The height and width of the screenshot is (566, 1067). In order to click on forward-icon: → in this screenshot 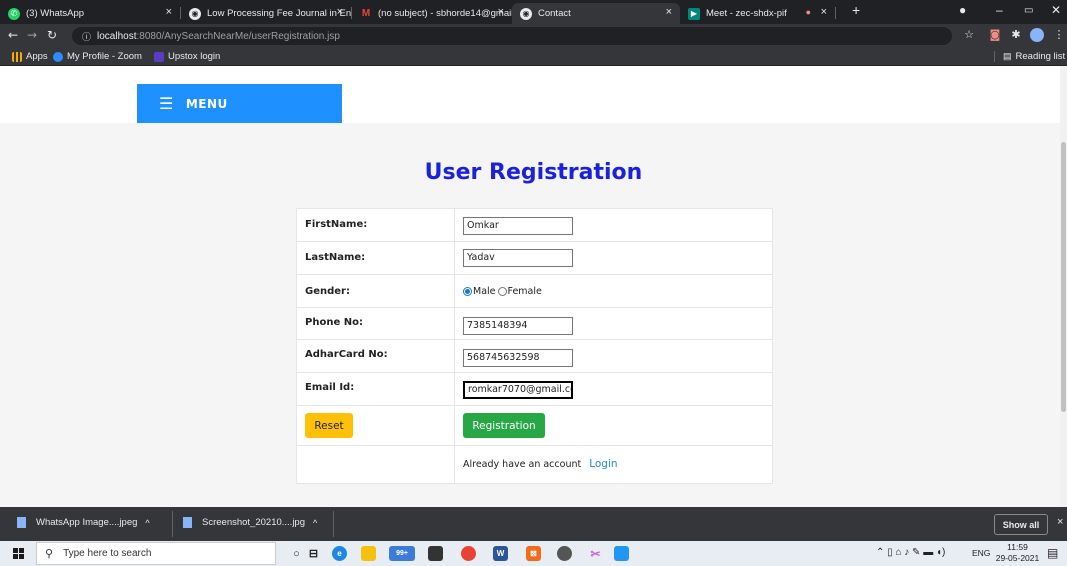, I will do `click(32, 35)`.